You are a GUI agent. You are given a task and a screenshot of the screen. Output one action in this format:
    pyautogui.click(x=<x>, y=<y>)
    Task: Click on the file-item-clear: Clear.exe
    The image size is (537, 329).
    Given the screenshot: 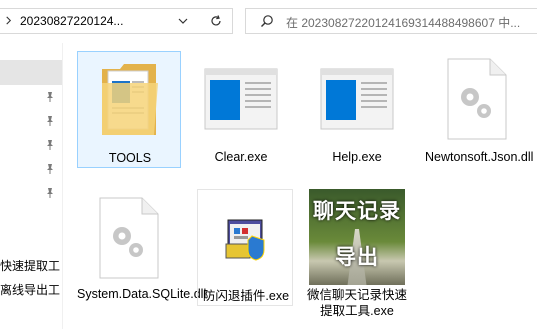 What is the action you would take?
    pyautogui.click(x=241, y=109)
    